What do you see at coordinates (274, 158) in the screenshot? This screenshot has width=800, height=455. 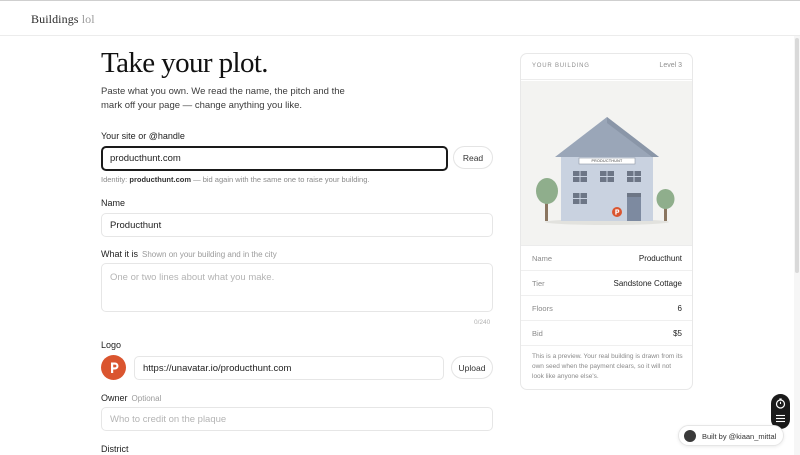 I see `site-input: producthunt.com` at bounding box center [274, 158].